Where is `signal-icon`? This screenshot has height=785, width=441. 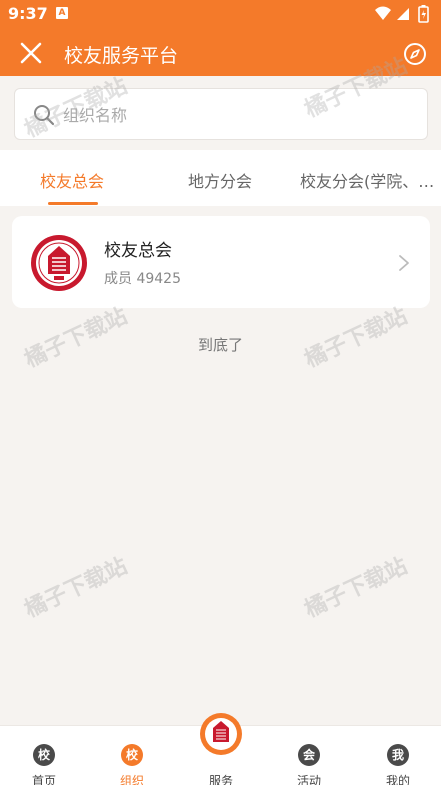 signal-icon is located at coordinates (403, 14).